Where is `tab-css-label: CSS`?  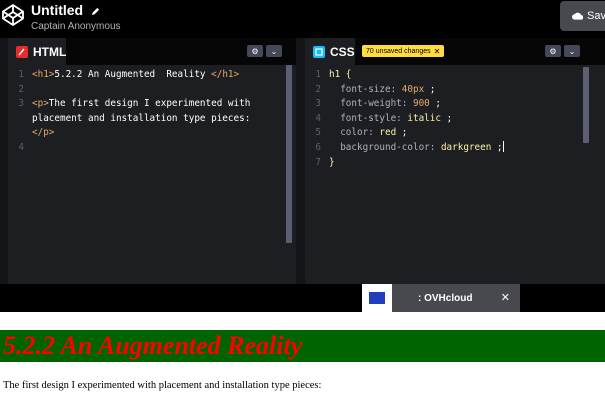 tab-css-label: CSS is located at coordinates (342, 51).